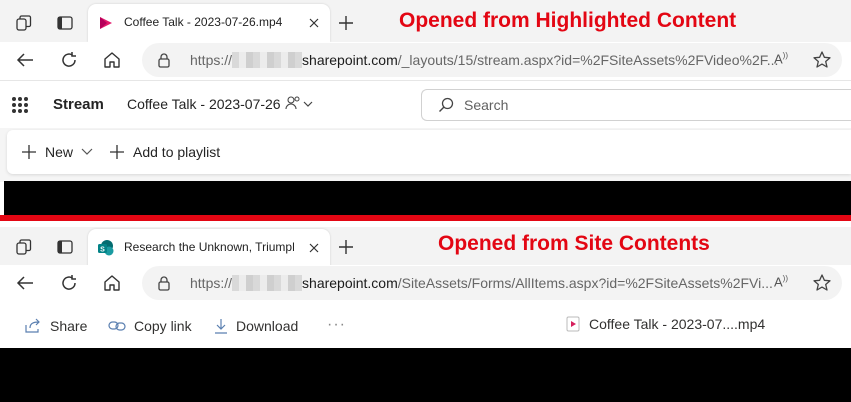 The image size is (851, 402). I want to click on copy-link-button: Copy link, so click(150, 326).